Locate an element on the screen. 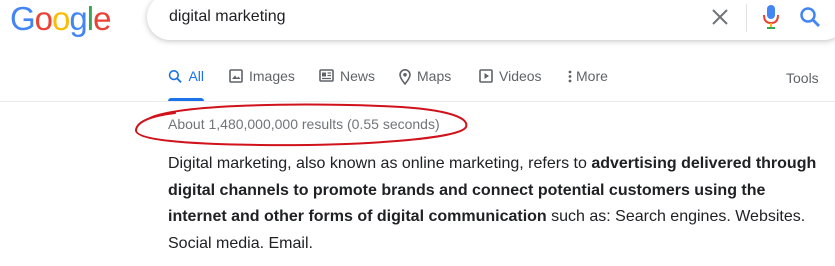  tab-news: News is located at coordinates (347, 84).